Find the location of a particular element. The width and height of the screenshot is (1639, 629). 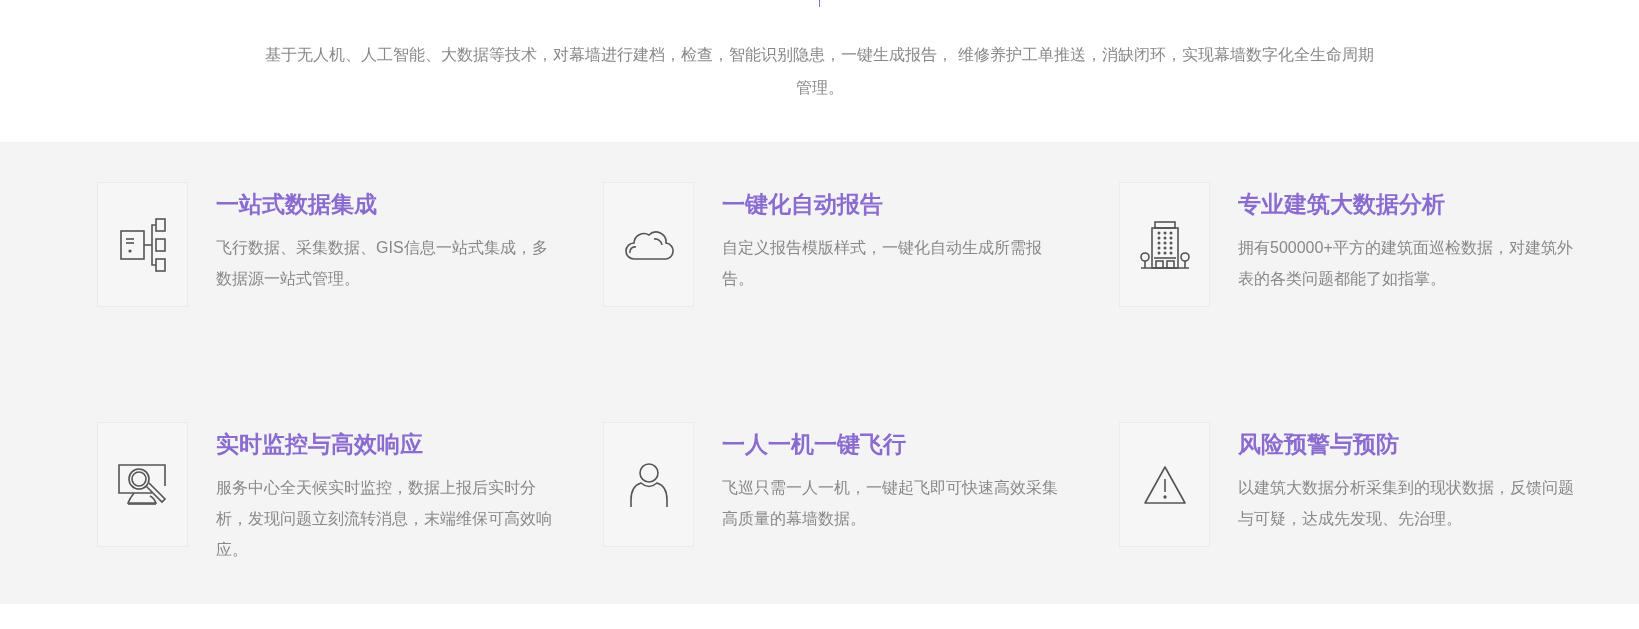

hierarchy-icon is located at coordinates (142, 244).